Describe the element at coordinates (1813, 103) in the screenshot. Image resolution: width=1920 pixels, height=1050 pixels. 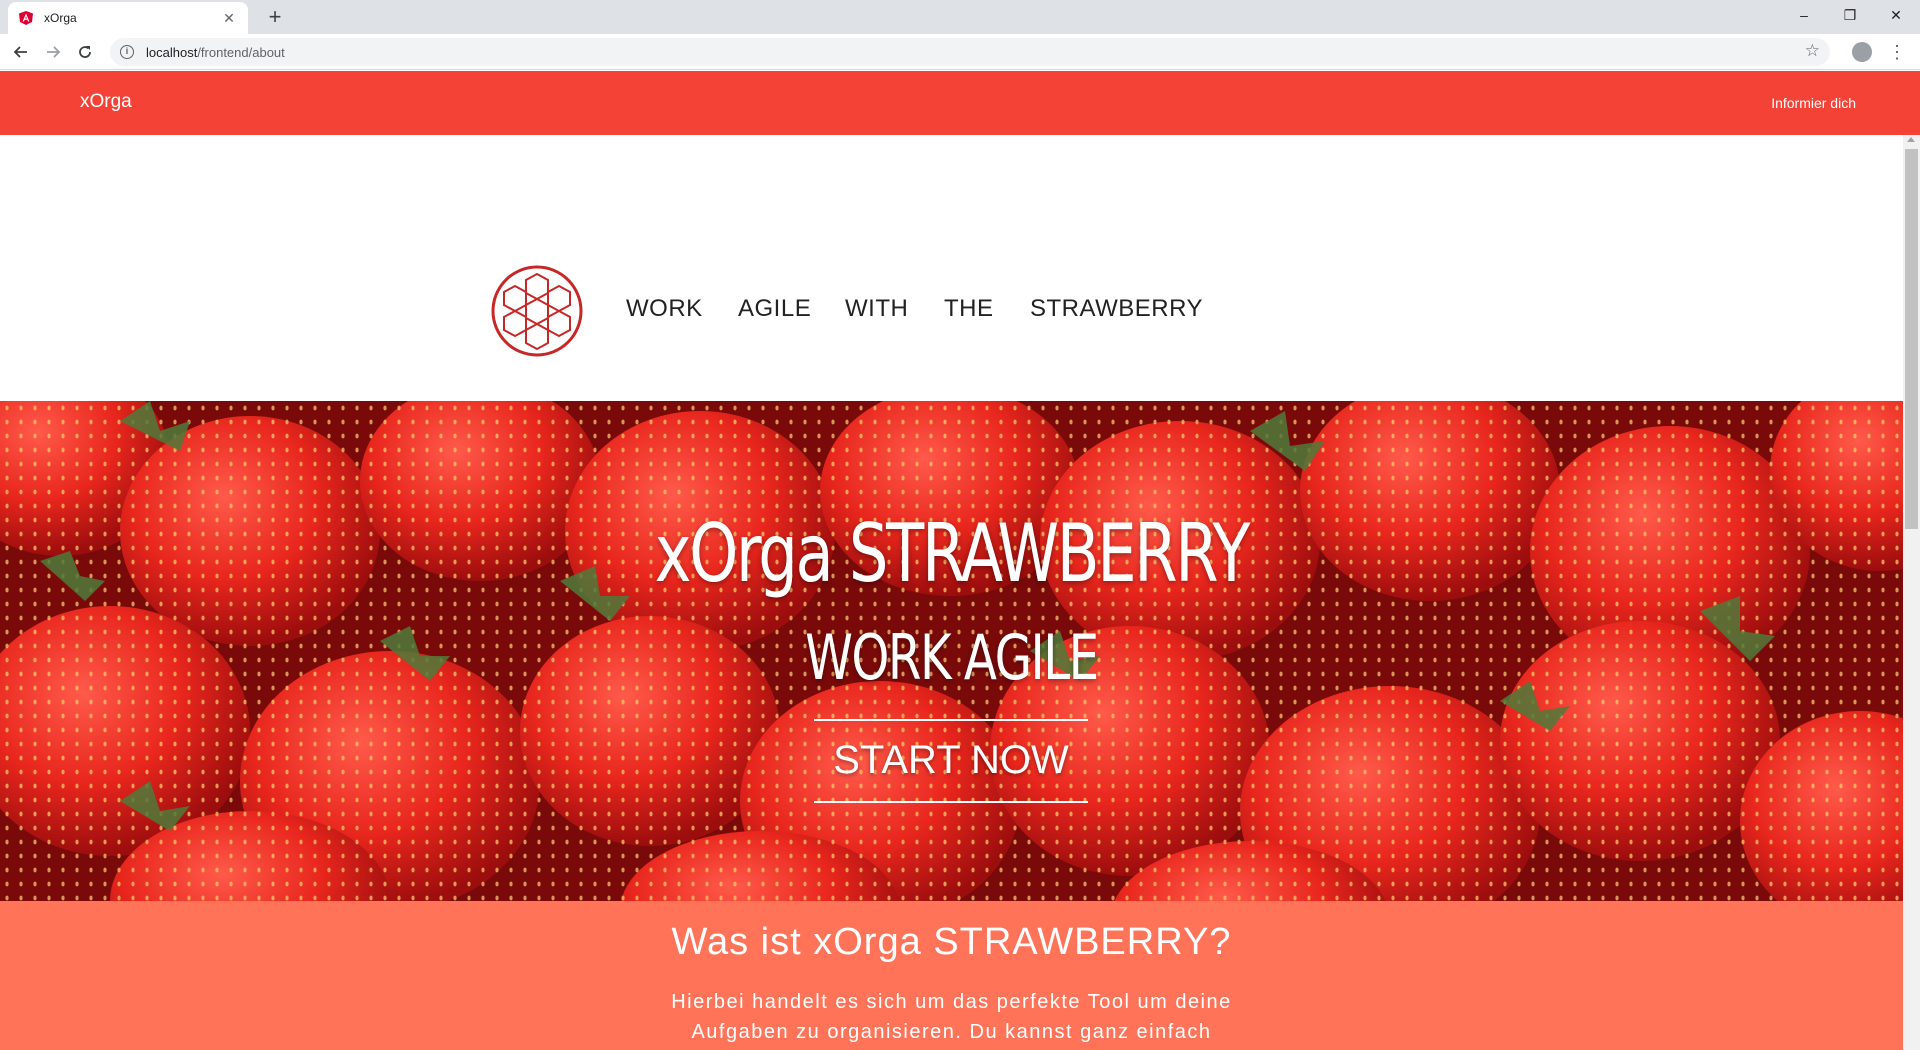
I see `informier-dich-link: Informier dich` at that location.